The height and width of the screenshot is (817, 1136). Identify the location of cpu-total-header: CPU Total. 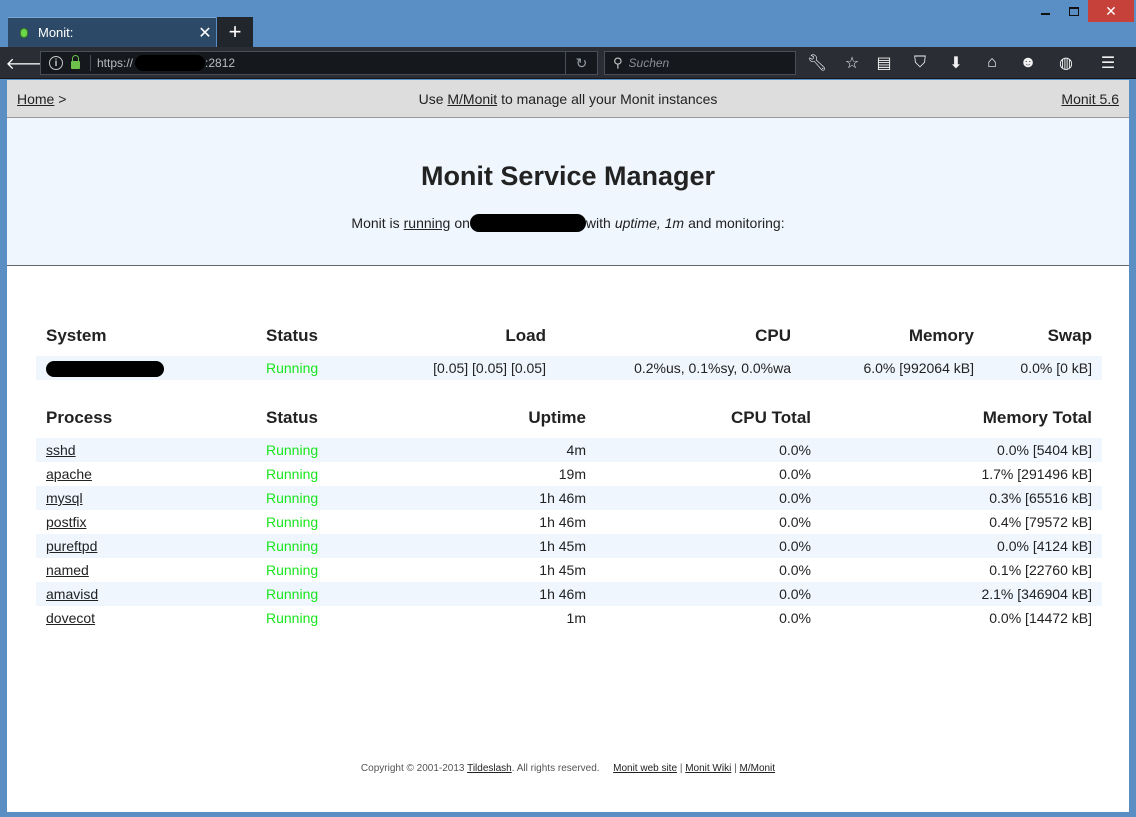
(771, 417).